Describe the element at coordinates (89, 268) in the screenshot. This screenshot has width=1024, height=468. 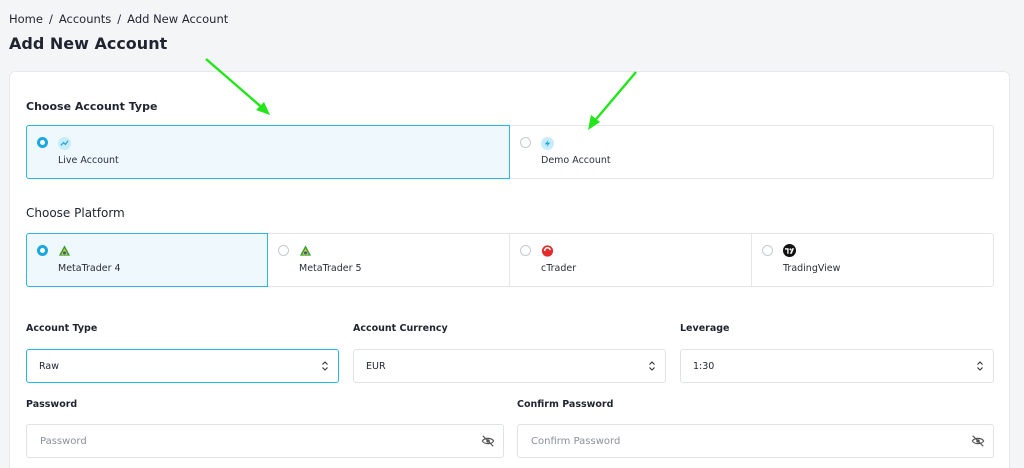
I see `metatrader-4-label: MetaTrader 4` at that location.